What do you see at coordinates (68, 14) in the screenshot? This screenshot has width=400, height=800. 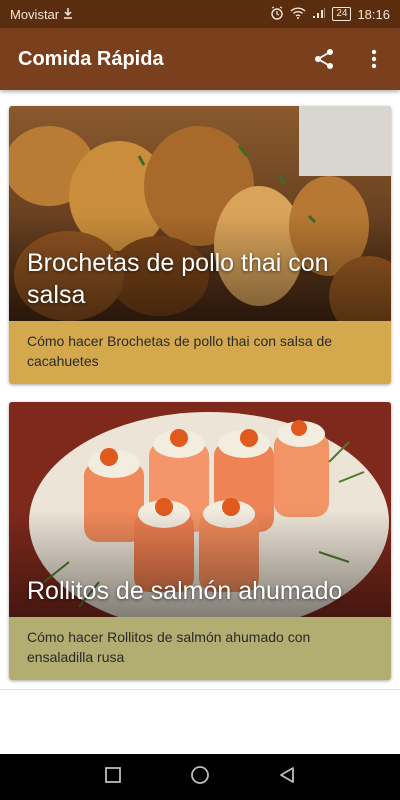 I see `download-icon` at bounding box center [68, 14].